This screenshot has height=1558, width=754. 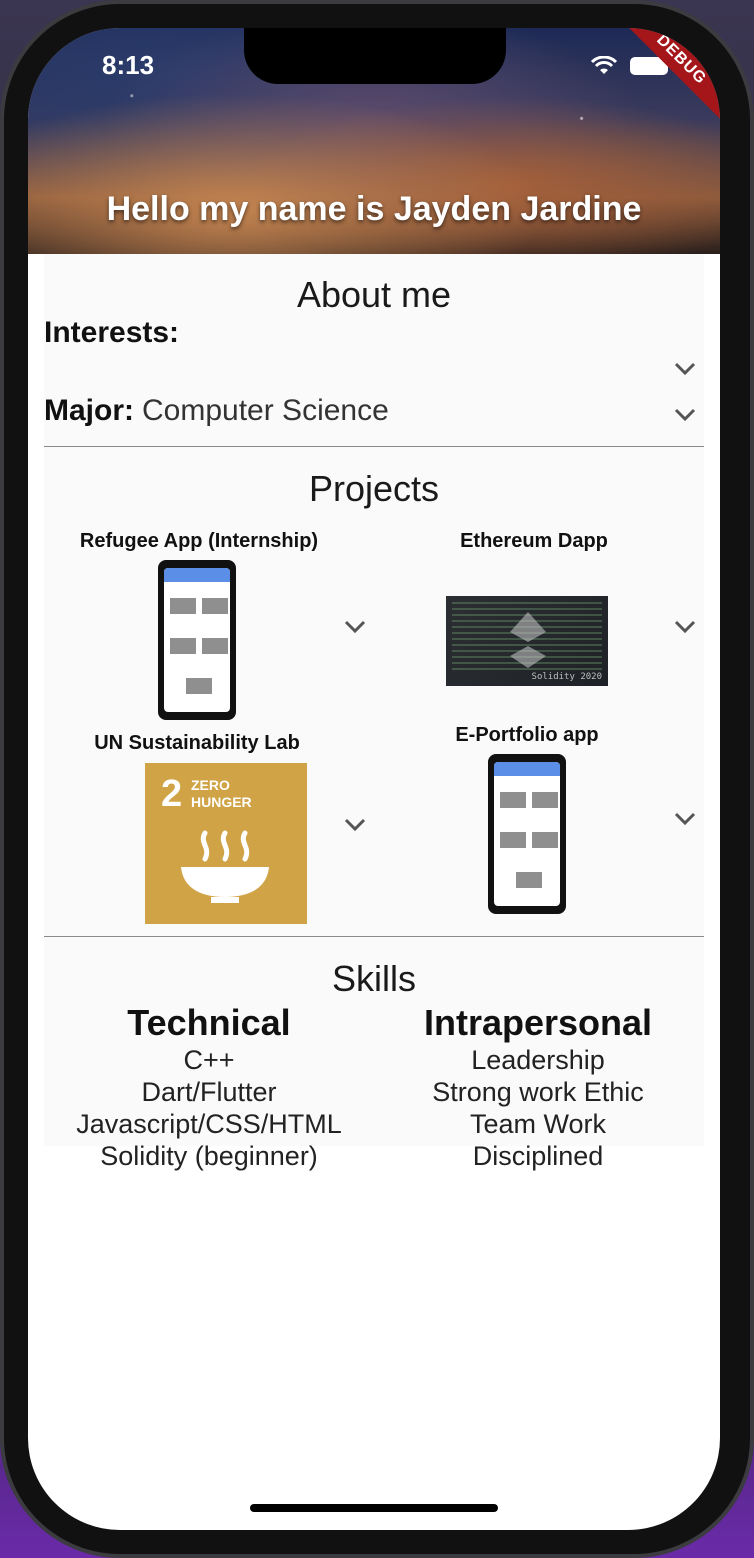 I want to click on zero-hunger-image: 2 ZERO HUNGER, so click(x=226, y=843).